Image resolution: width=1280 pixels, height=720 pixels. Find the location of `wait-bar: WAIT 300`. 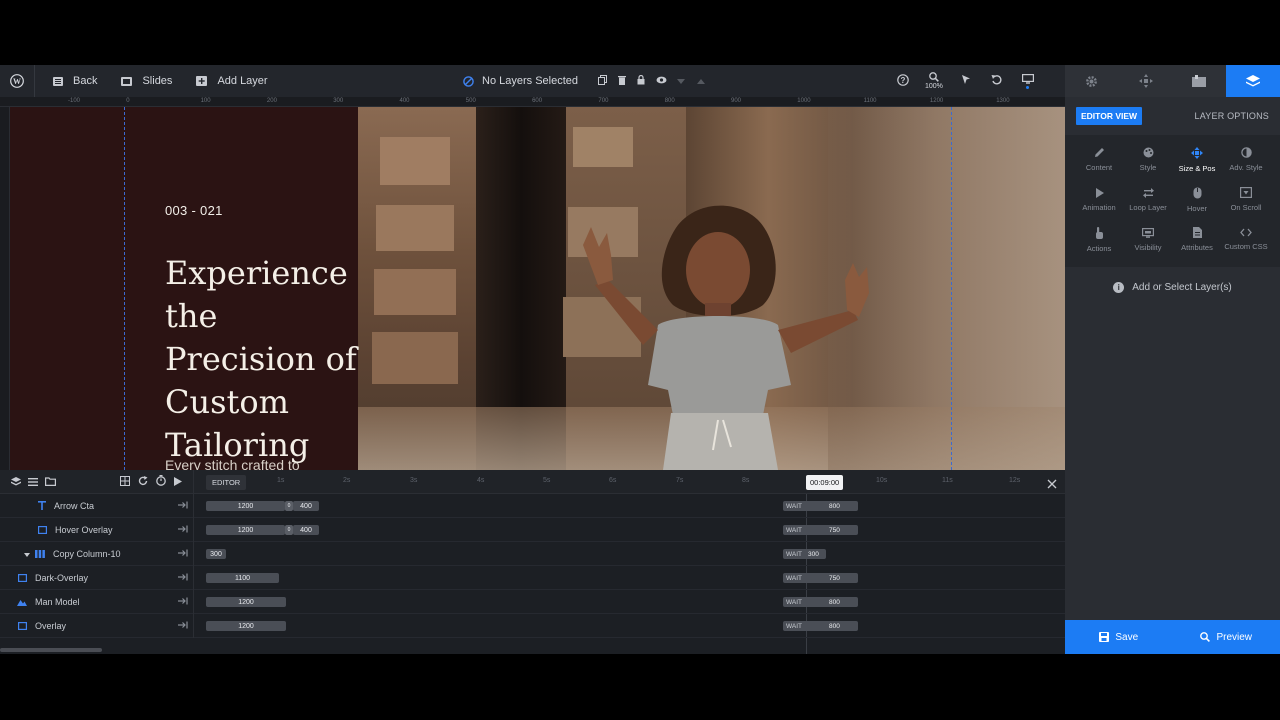

wait-bar: WAIT 300 is located at coordinates (804, 554).